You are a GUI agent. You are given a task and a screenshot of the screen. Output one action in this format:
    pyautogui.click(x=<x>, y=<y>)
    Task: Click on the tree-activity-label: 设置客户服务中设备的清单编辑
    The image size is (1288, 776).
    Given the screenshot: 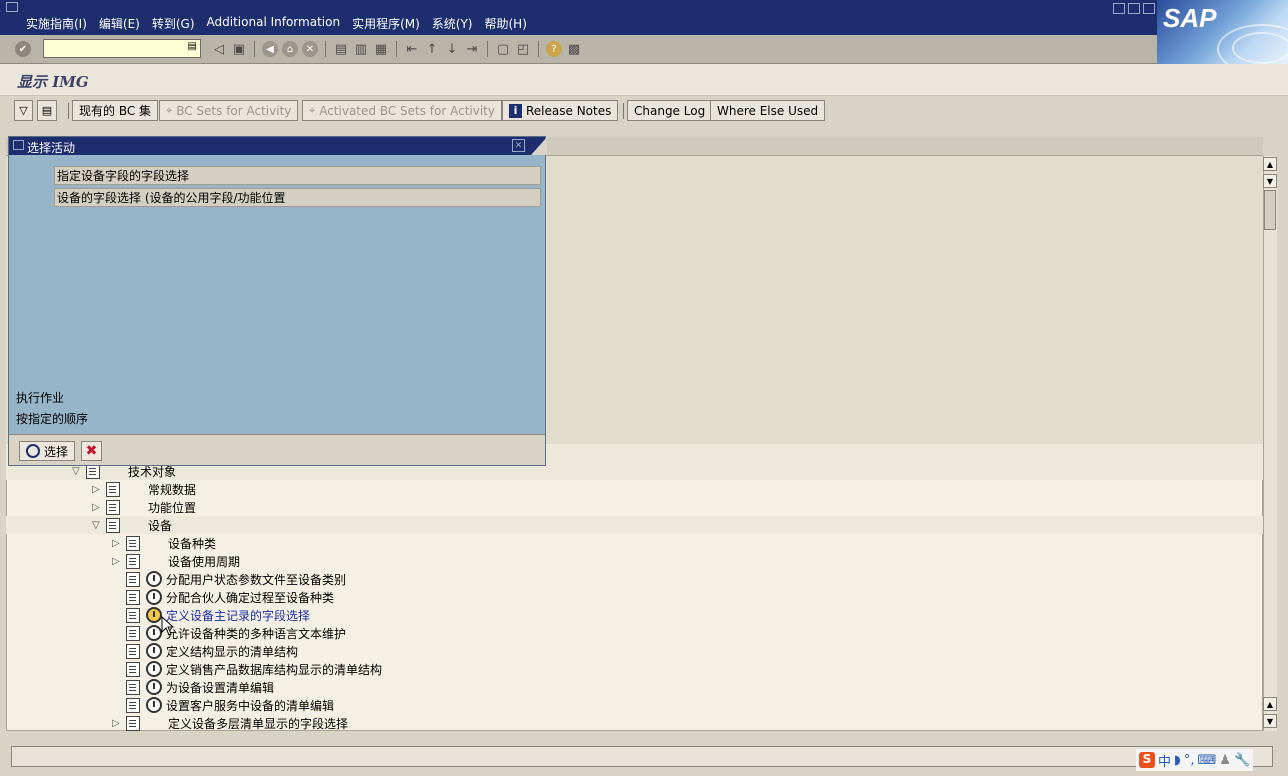 What is the action you would take?
    pyautogui.click(x=250, y=705)
    